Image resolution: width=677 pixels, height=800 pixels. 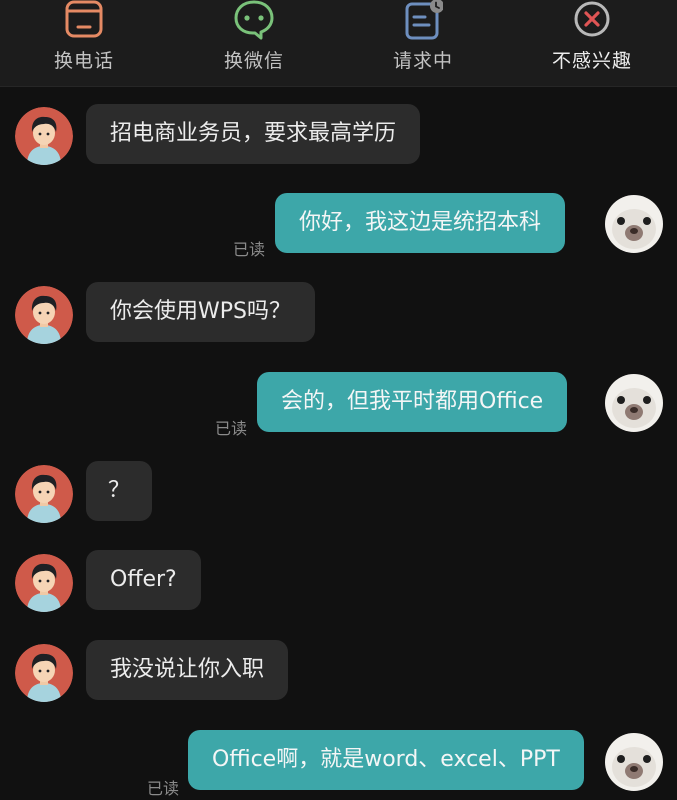 I want to click on message-text: 会的，但我平时都用Office, so click(x=412, y=401).